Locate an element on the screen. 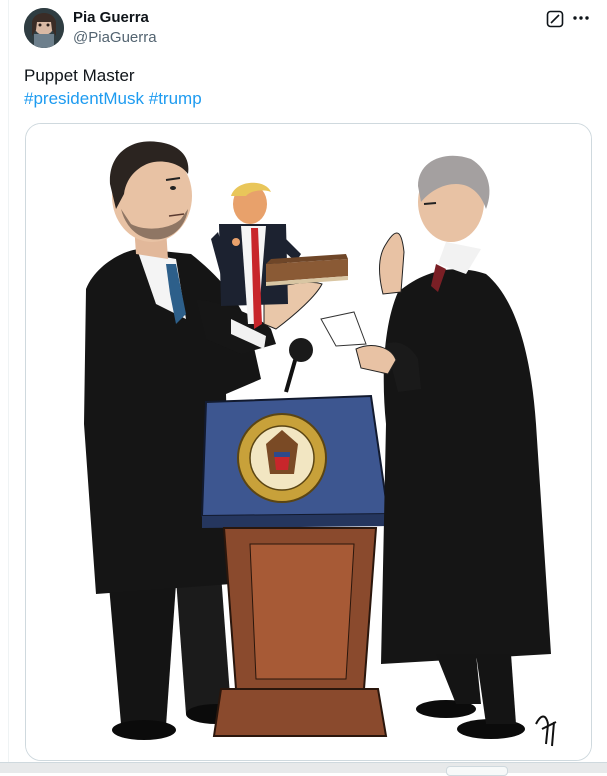 The height and width of the screenshot is (776, 607). author-display-name: Pia Guerra is located at coordinates (111, 17).